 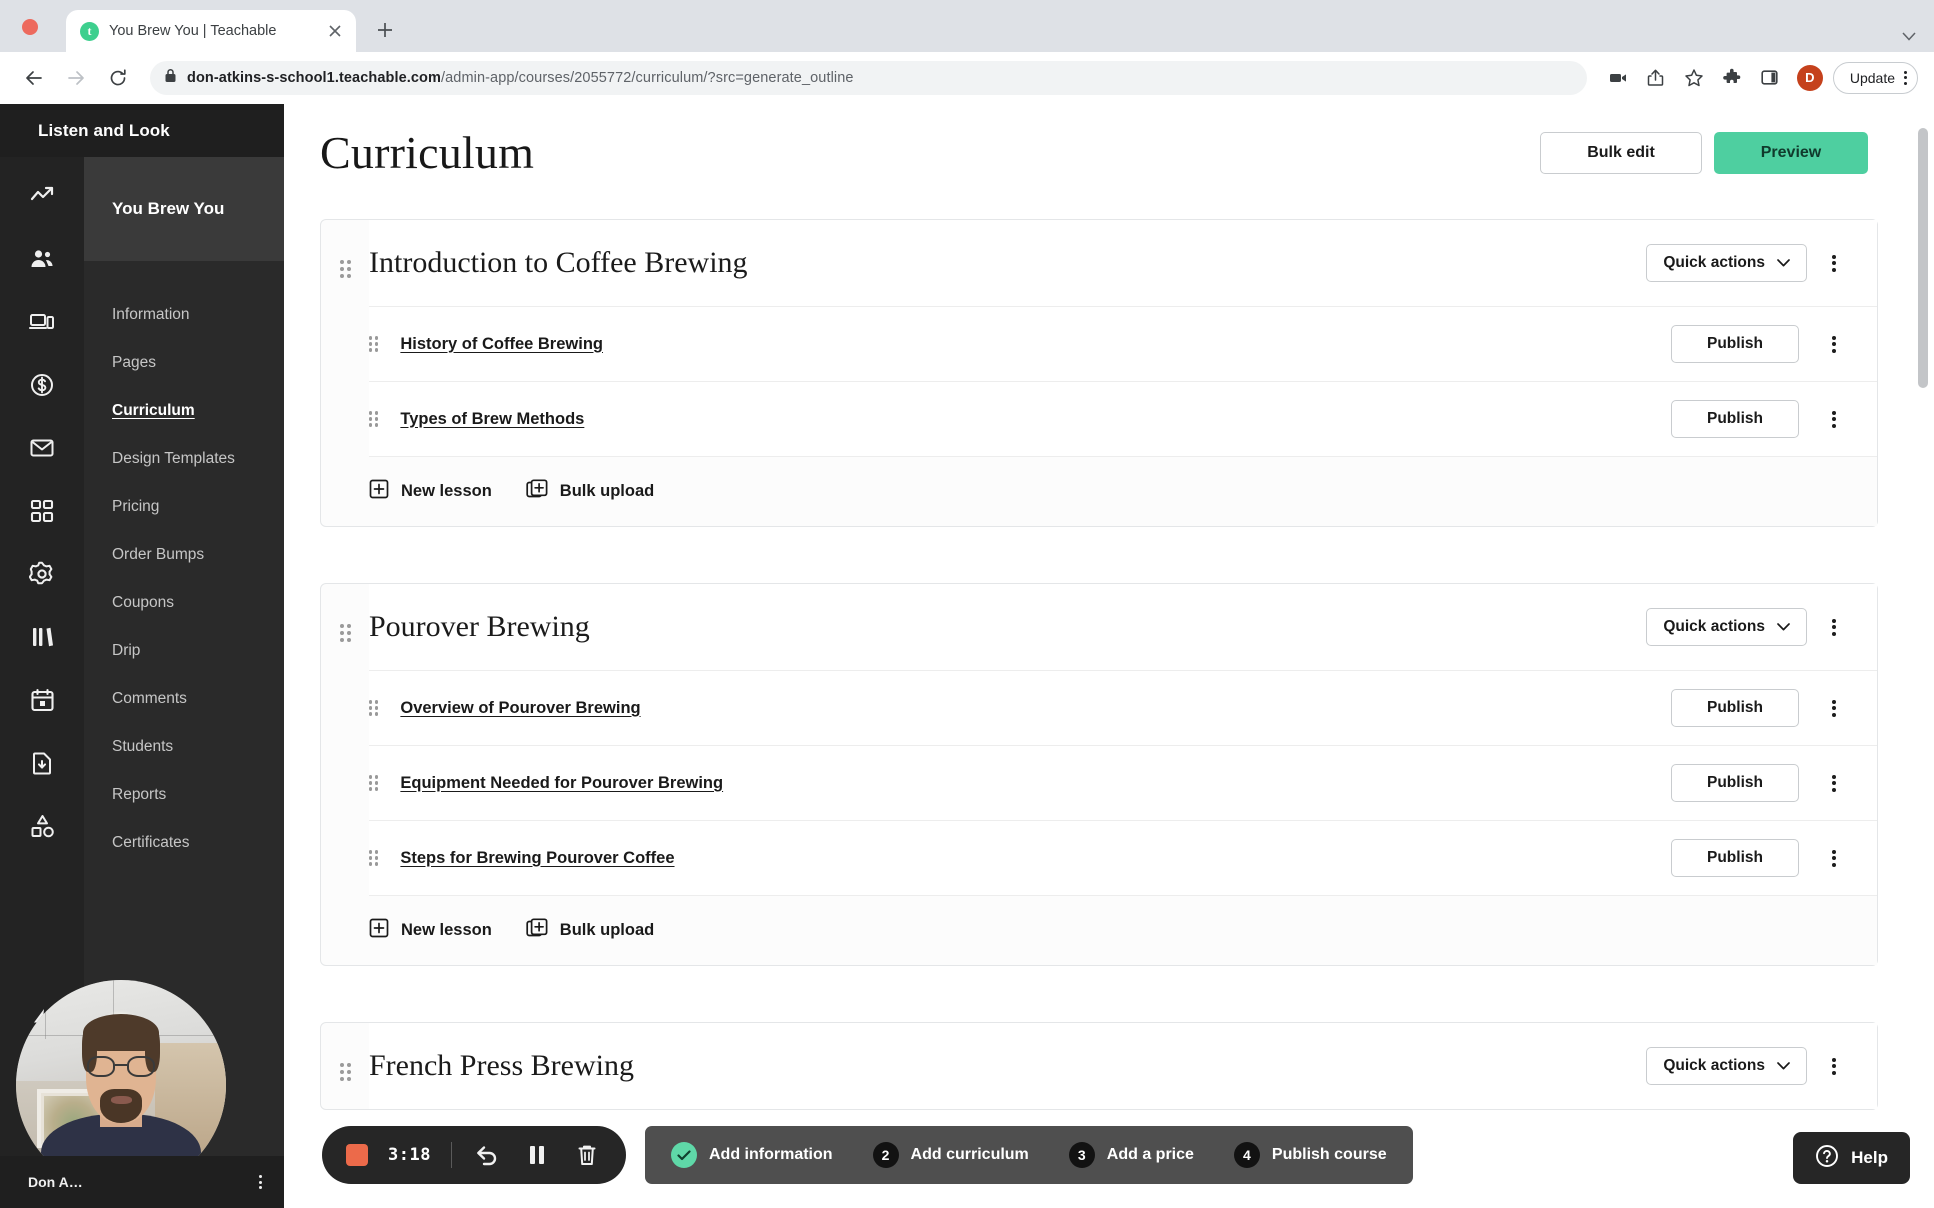 I want to click on lesson-title: Steps for Brewing Pourover Coffee, so click(x=1024, y=858).